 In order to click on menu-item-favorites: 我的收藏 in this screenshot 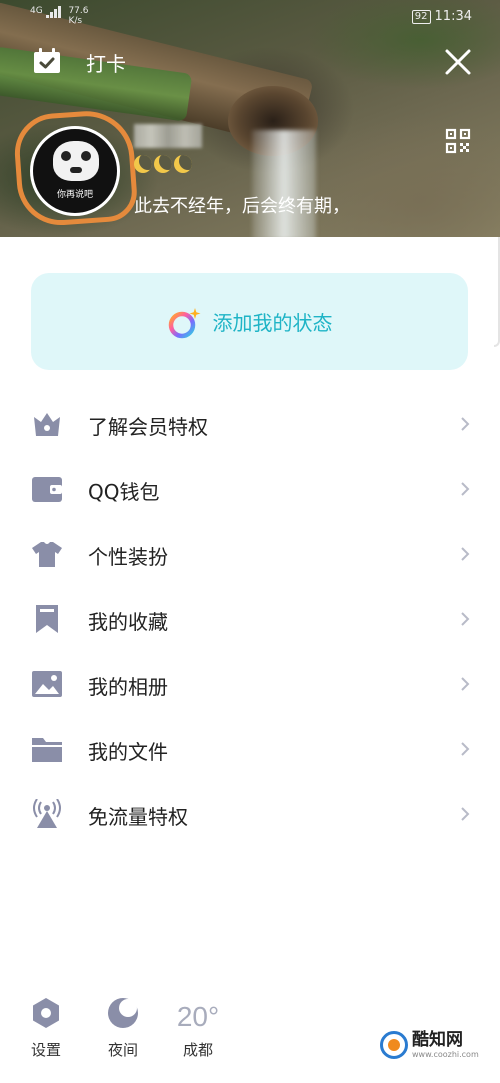, I will do `click(250, 619)`.